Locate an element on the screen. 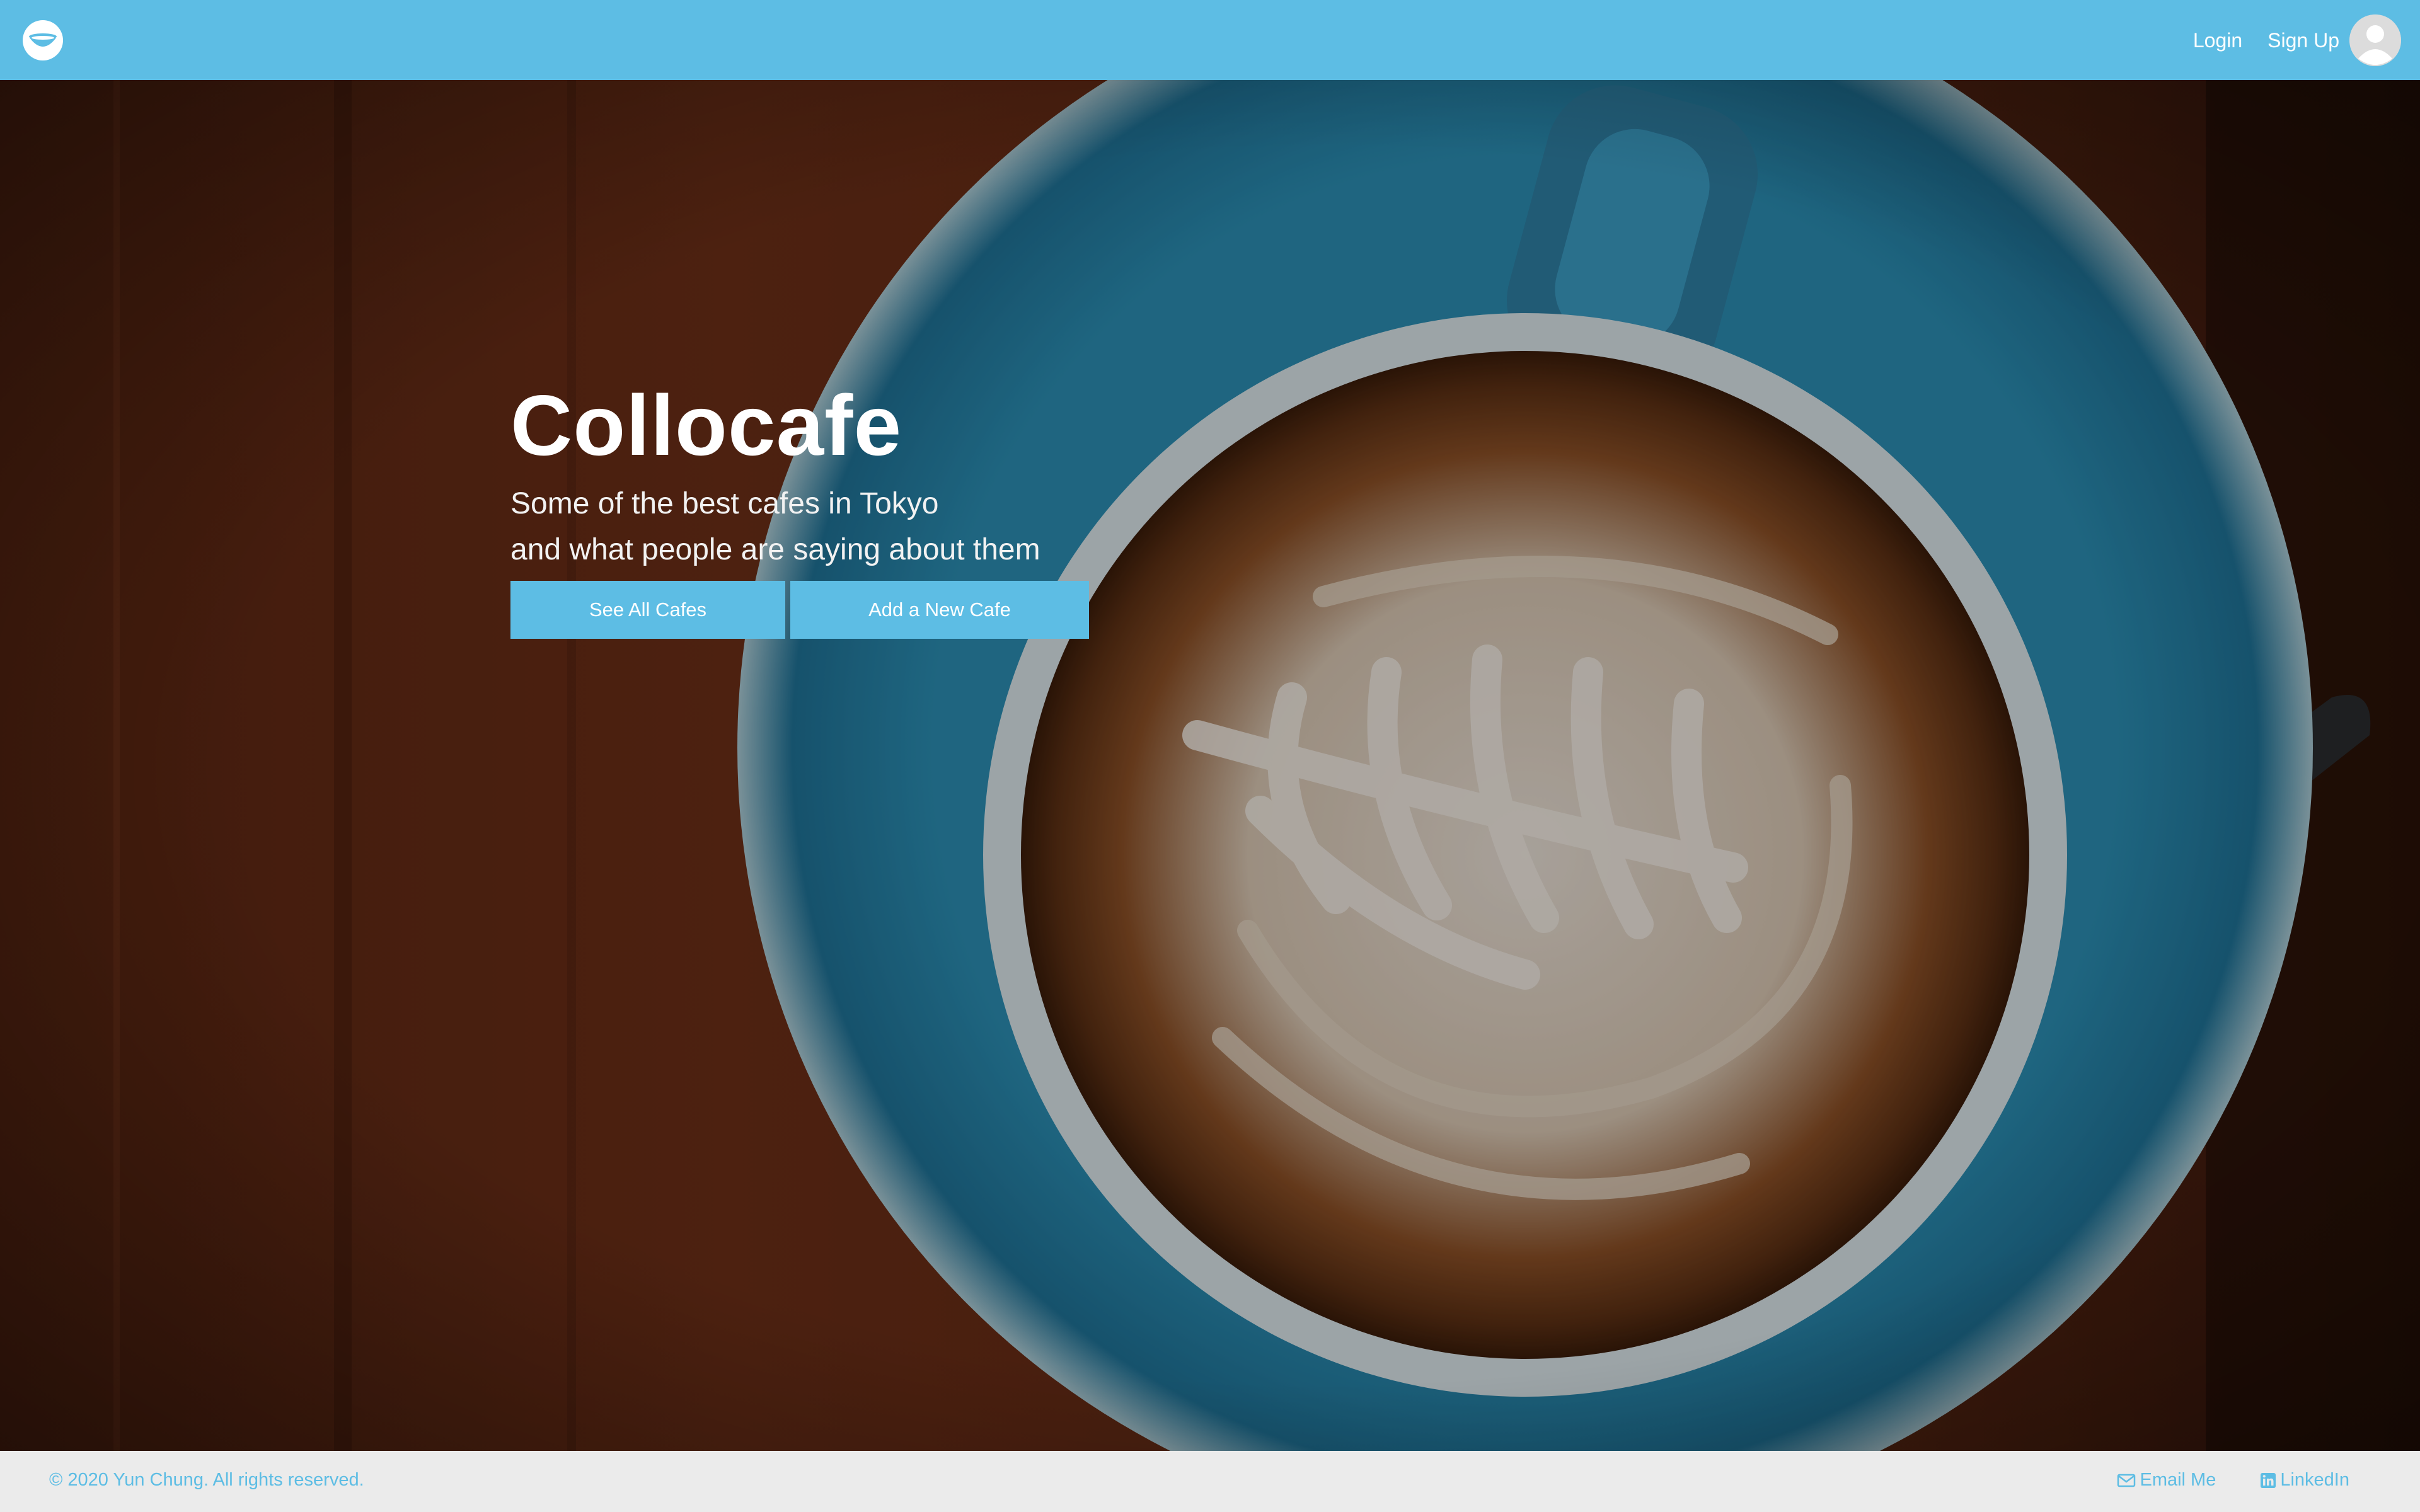 The width and height of the screenshot is (2420, 1512). see-all-cafes-button: See All Cafes is located at coordinates (647, 610).